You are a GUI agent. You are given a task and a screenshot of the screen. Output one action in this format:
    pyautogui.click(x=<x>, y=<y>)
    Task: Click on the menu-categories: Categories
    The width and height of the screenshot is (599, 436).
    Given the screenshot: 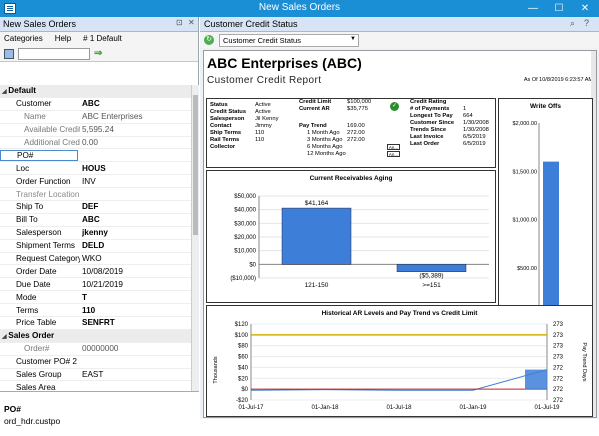 What is the action you would take?
    pyautogui.click(x=23, y=39)
    